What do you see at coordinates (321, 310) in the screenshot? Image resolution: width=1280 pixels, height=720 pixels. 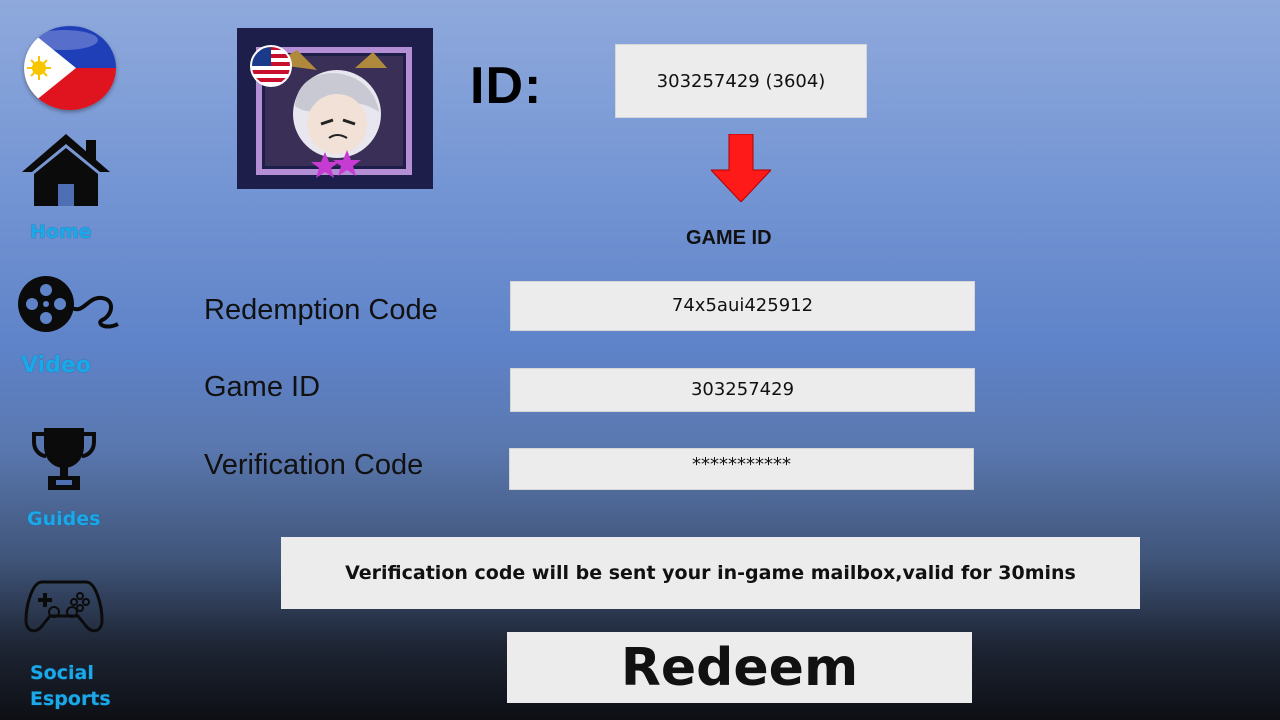 I see `redemption-code-label: Redemption Code` at bounding box center [321, 310].